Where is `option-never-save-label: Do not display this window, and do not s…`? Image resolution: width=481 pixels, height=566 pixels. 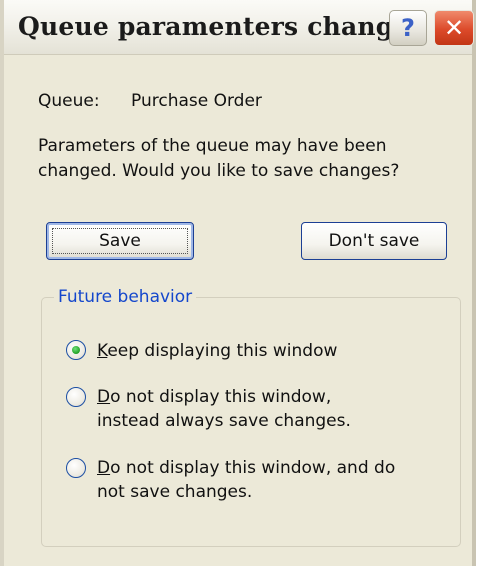 option-never-save-label: Do not display this window, and do not s… is located at coordinates (246, 480).